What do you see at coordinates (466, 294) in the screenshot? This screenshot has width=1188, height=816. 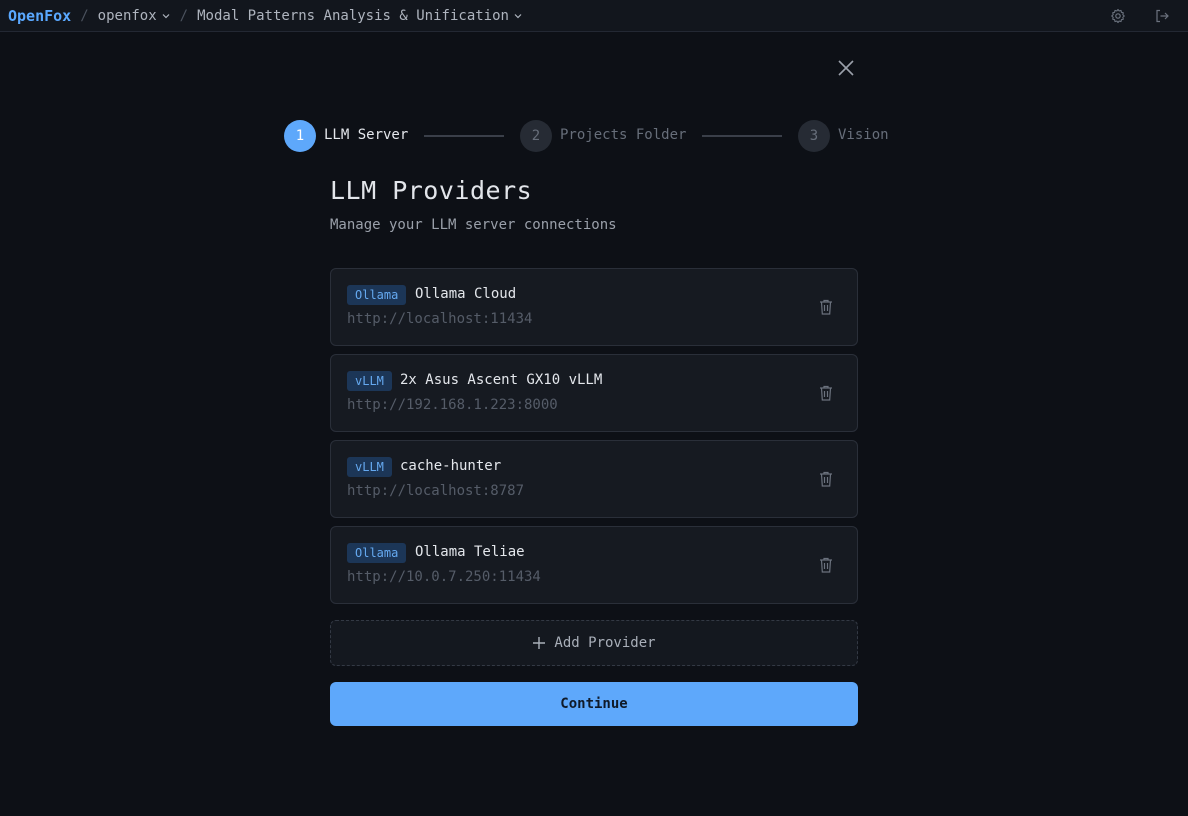 I see `provider-name: Ollama Cloud` at bounding box center [466, 294].